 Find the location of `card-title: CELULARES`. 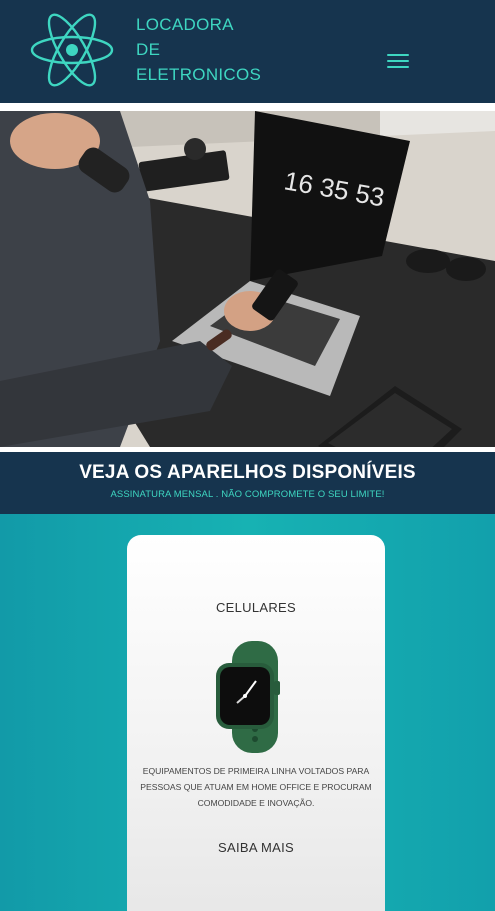

card-title: CELULARES is located at coordinates (255, 607).